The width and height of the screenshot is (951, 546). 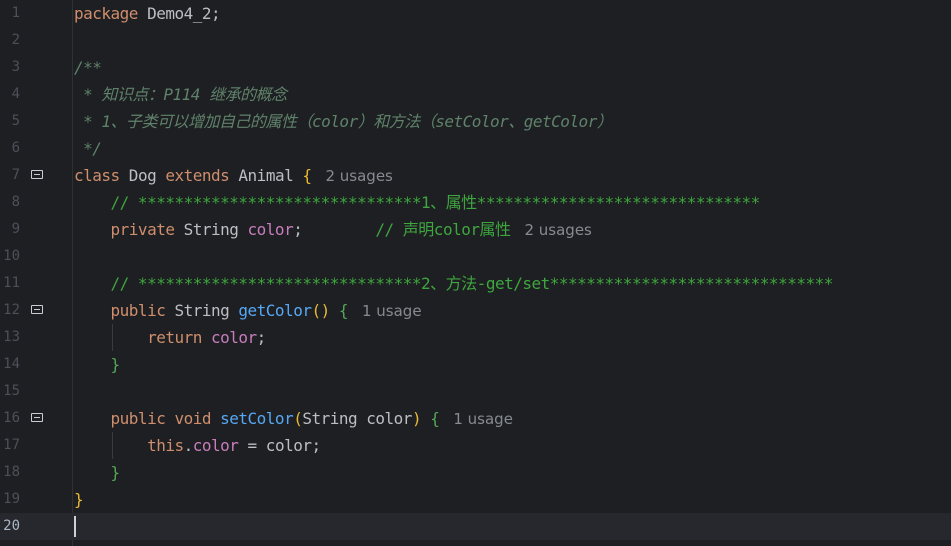 What do you see at coordinates (11, 283) in the screenshot?
I see `line-number: 11` at bounding box center [11, 283].